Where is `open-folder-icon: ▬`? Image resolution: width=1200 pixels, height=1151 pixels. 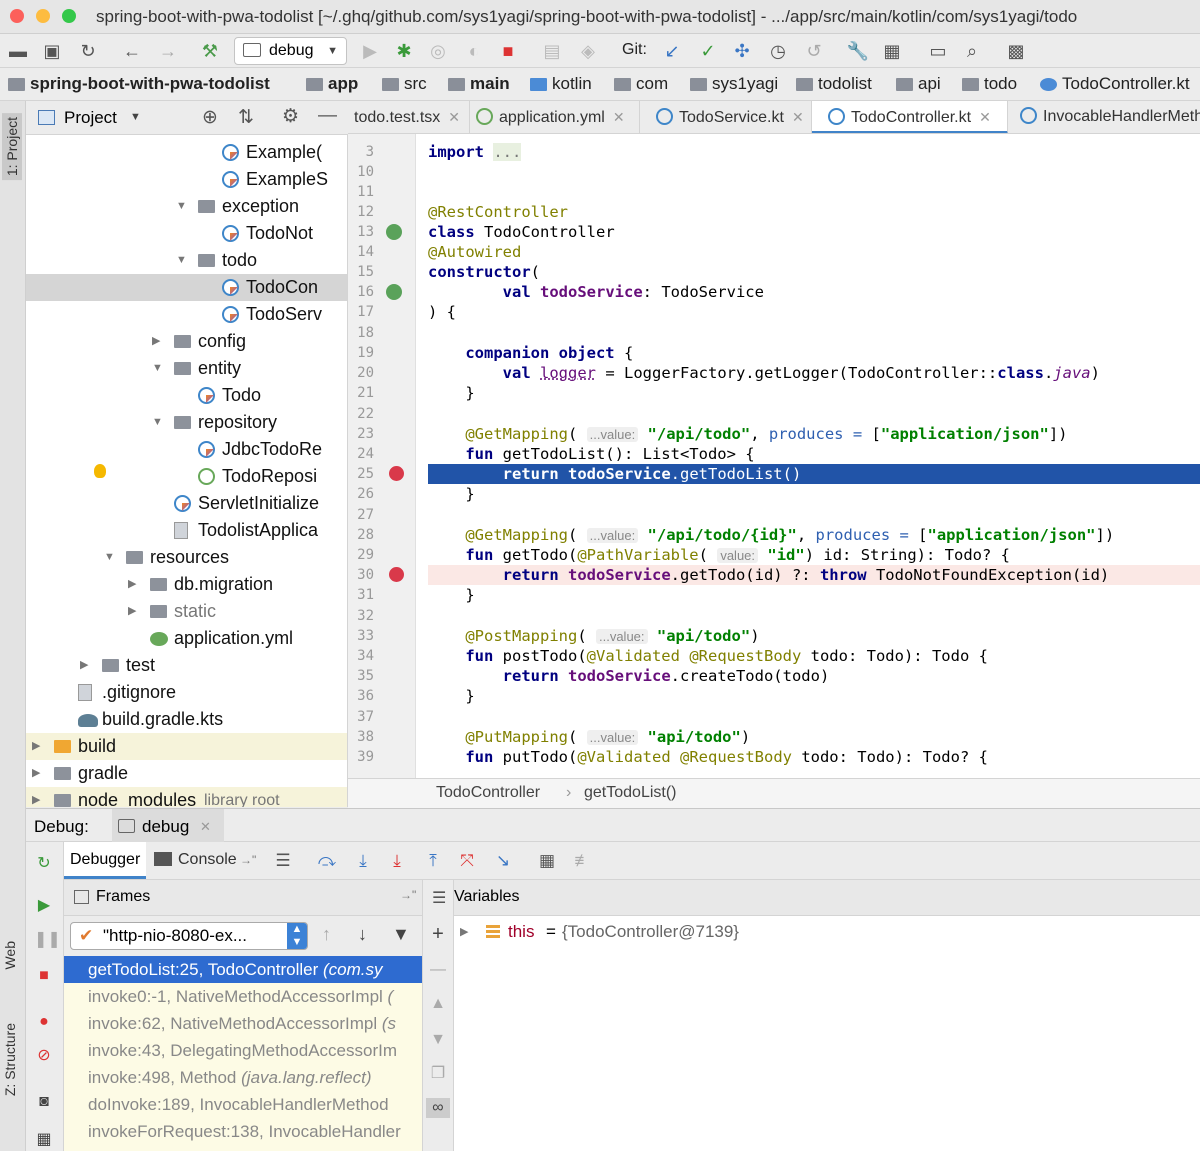 open-folder-icon: ▬ is located at coordinates (18, 51).